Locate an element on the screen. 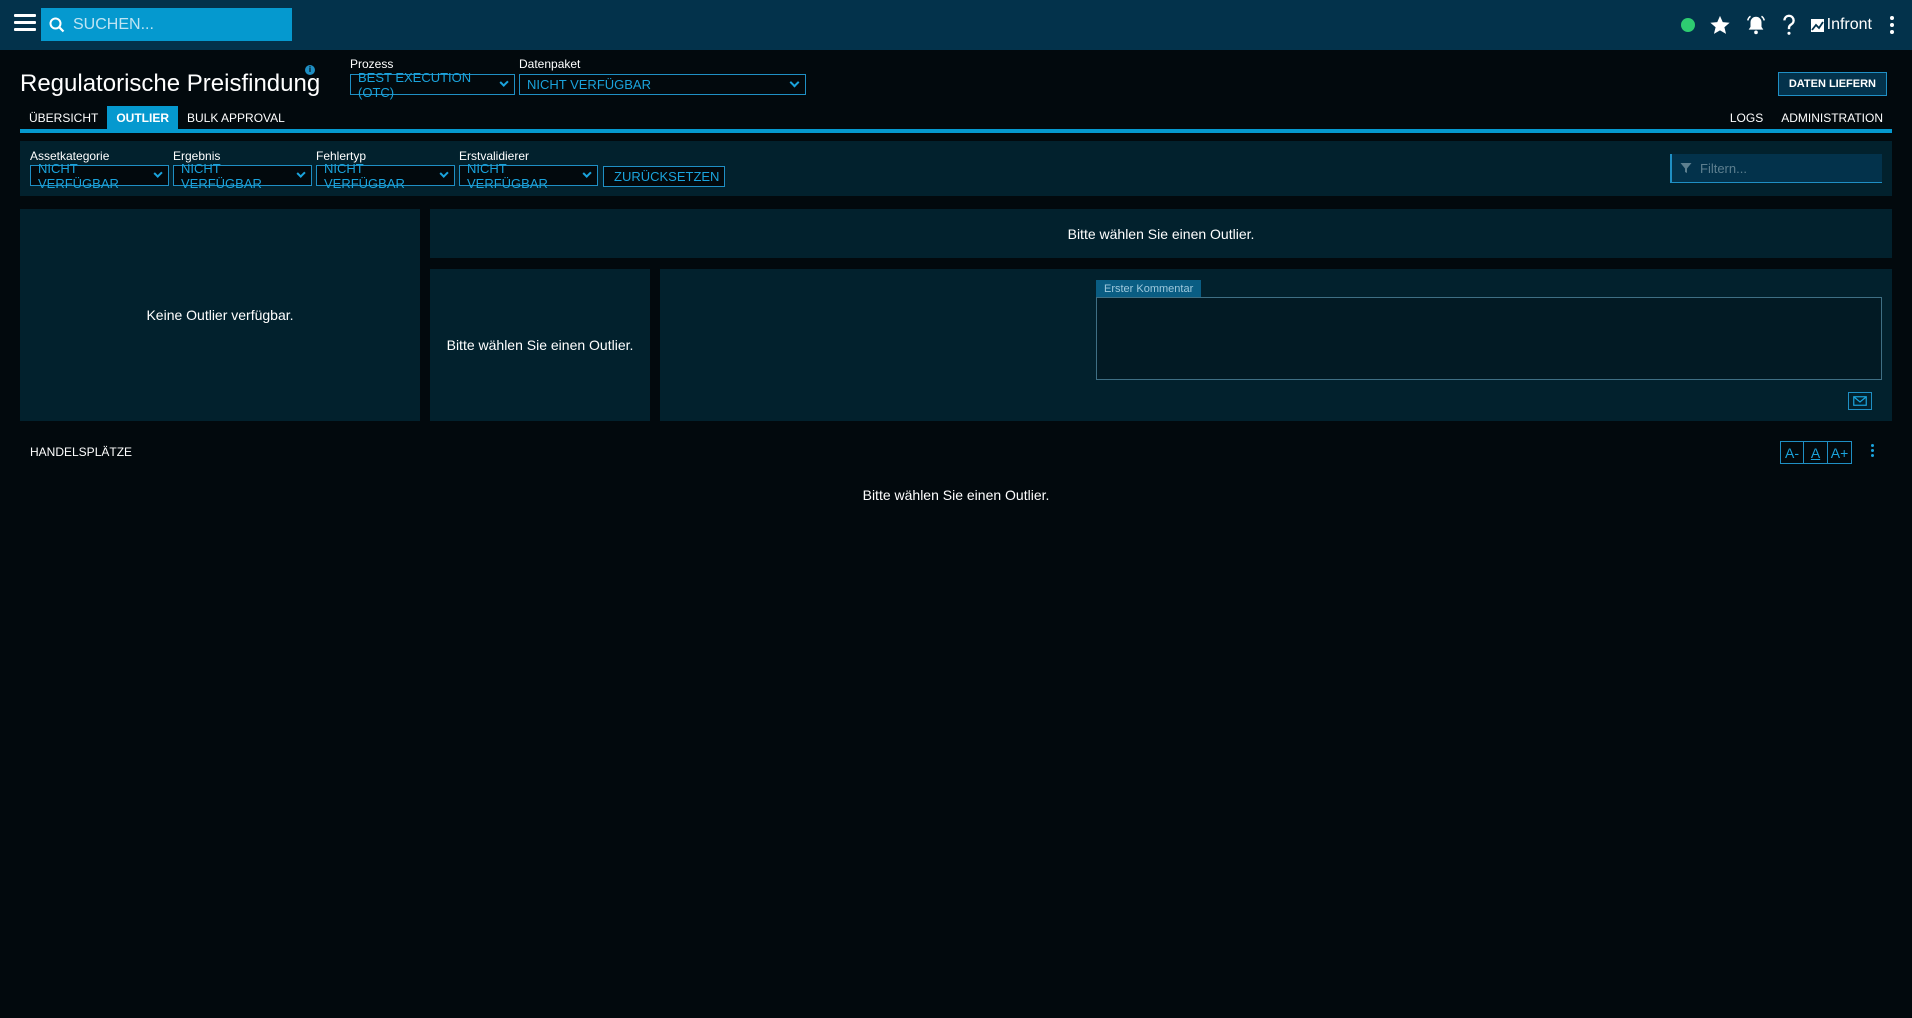  prozess-value: BEST EXECUTION (OTC) is located at coordinates (415, 84).